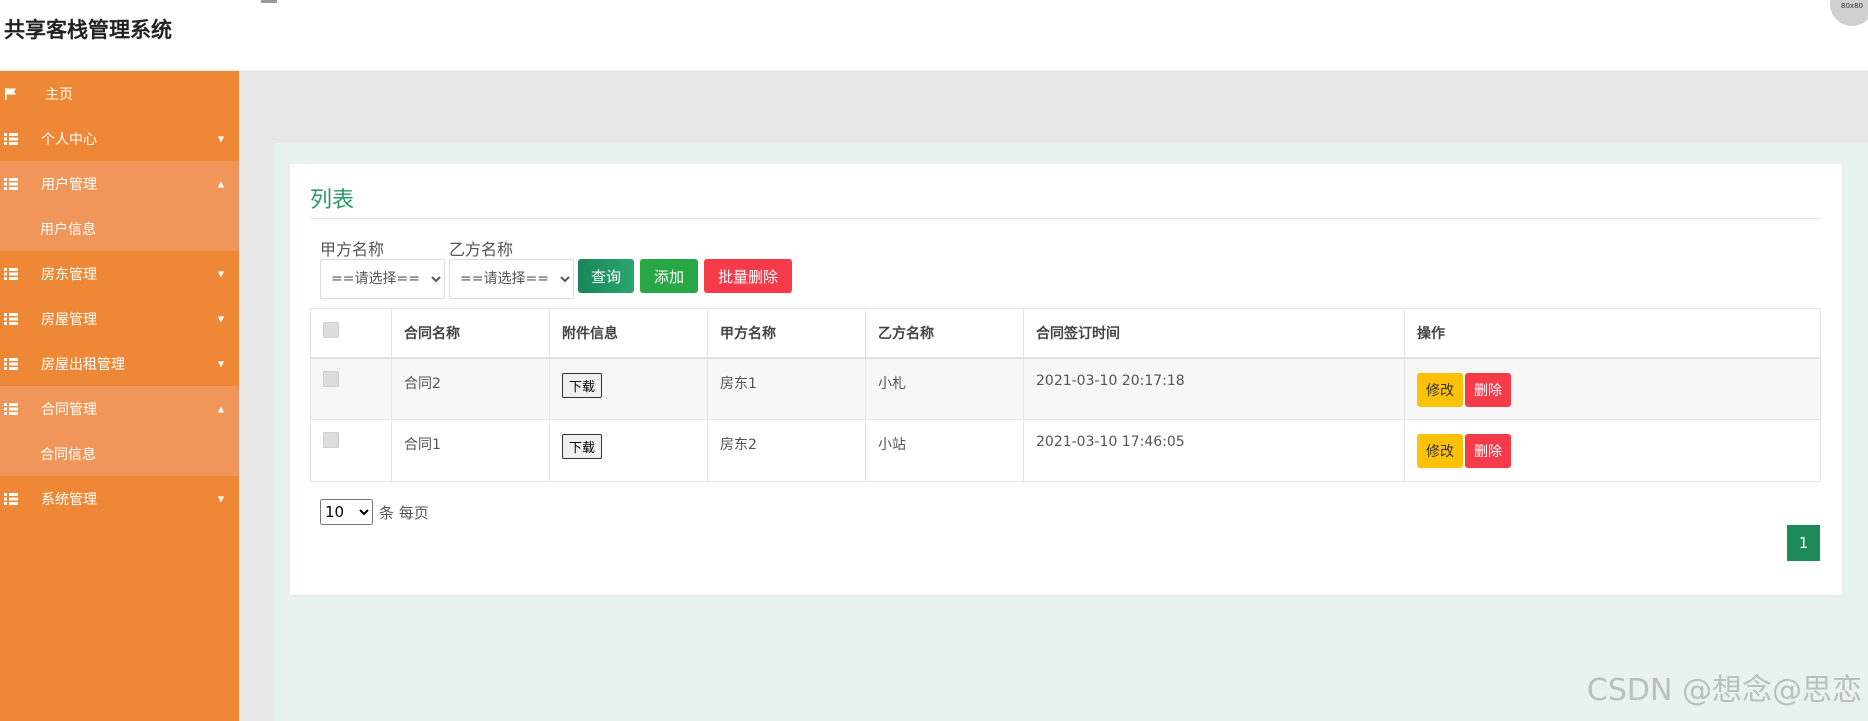 The height and width of the screenshot is (721, 1868). I want to click on table-row: 合同2 下载 房东1 小札 2021-03-10 20:17:18 修改 删除, so click(1065, 388).